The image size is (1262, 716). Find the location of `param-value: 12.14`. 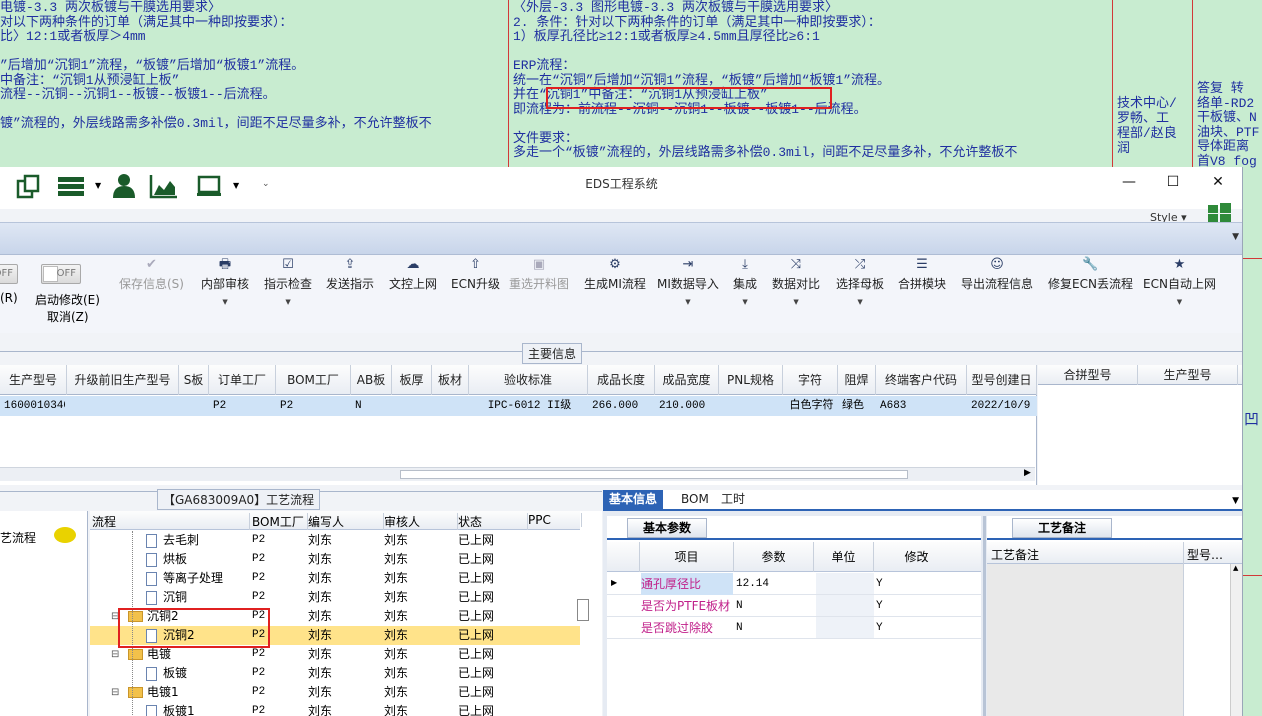

param-value: 12.14 is located at coordinates (752, 584).